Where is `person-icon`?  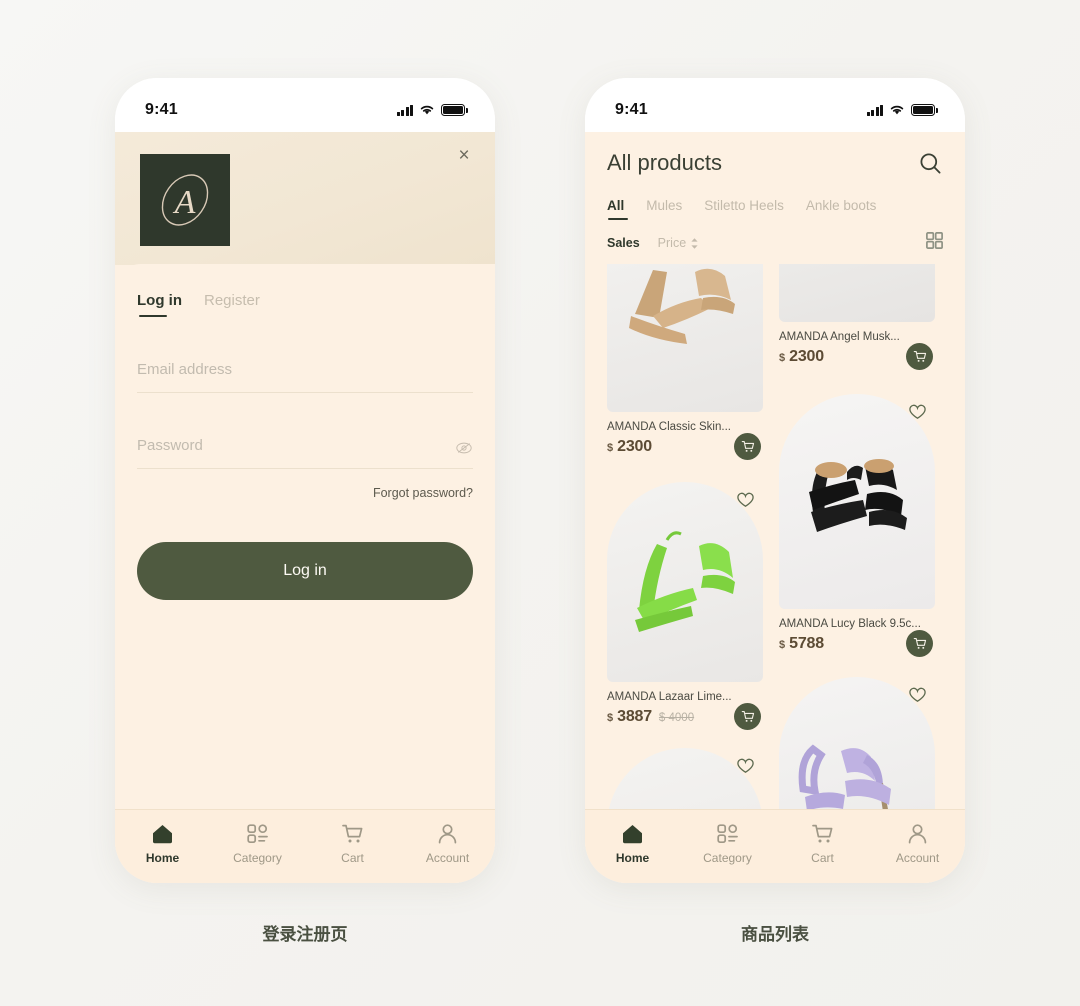 person-icon is located at coordinates (447, 833).